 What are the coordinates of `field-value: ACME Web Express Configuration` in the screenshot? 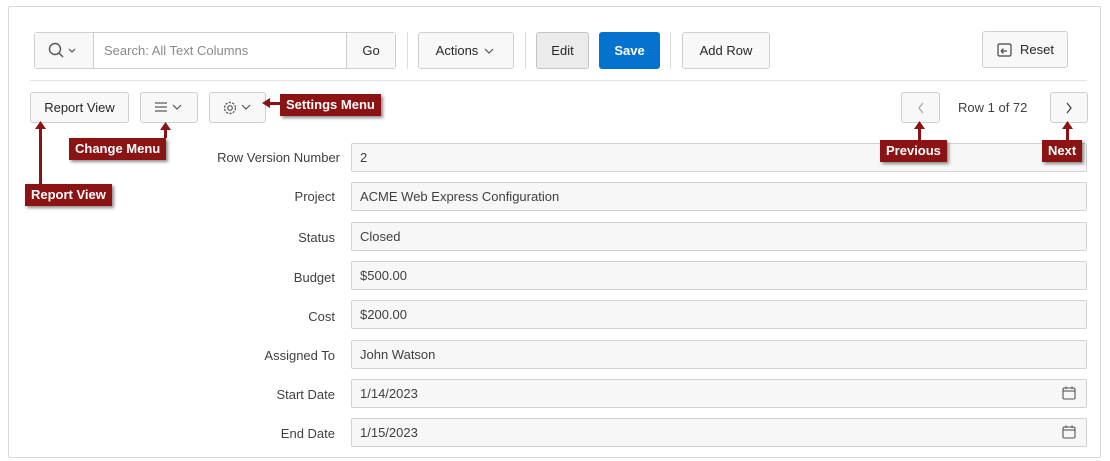 It's located at (460, 196).